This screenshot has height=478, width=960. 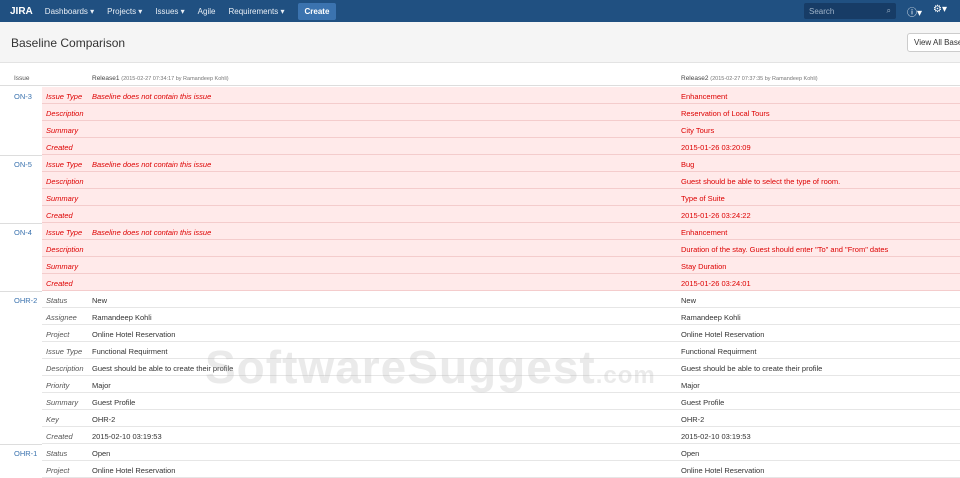 I want to click on release2-meta: (2015-02-27 07:37:35 by Ramandeep Kohli), so click(x=764, y=79).